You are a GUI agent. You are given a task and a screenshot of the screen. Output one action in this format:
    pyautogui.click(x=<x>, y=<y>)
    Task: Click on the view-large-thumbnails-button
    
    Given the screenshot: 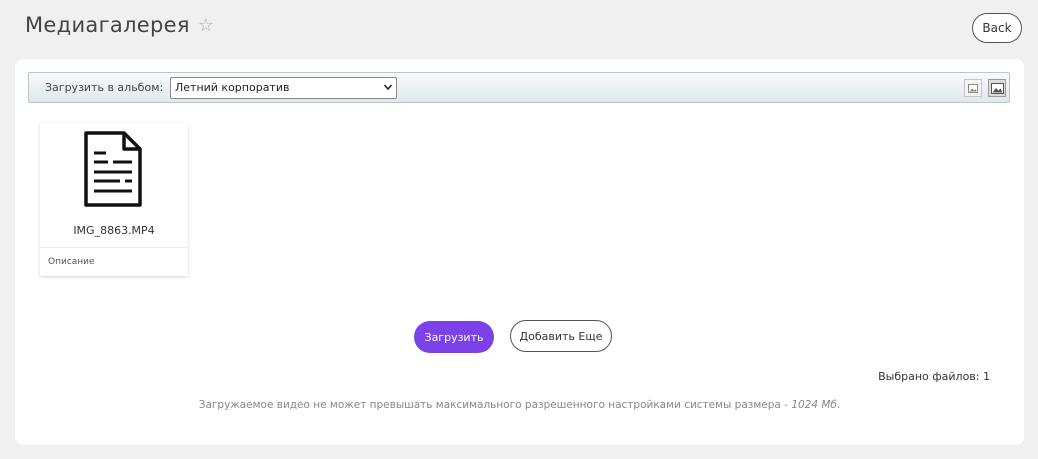 What is the action you would take?
    pyautogui.click(x=997, y=88)
    